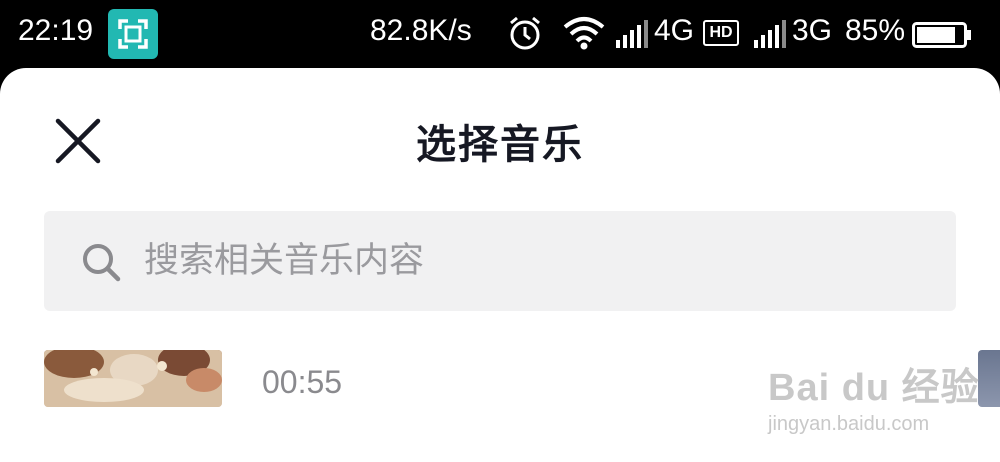 The width and height of the screenshot is (1000, 462). I want to click on search-icon, so click(101, 262).